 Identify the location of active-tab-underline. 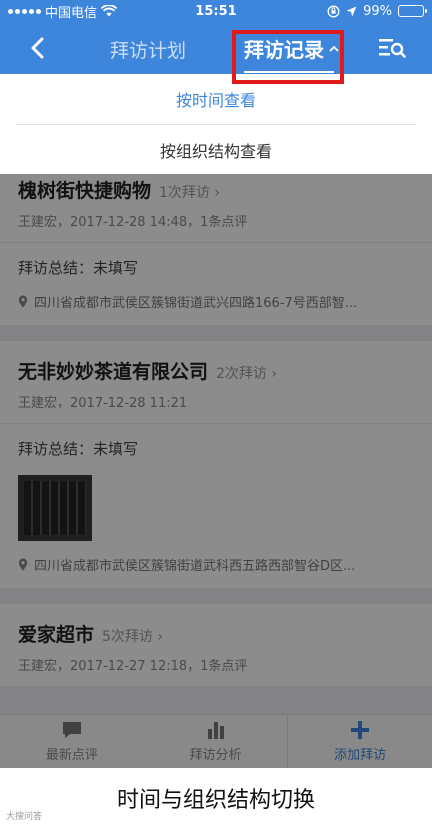
(289, 72).